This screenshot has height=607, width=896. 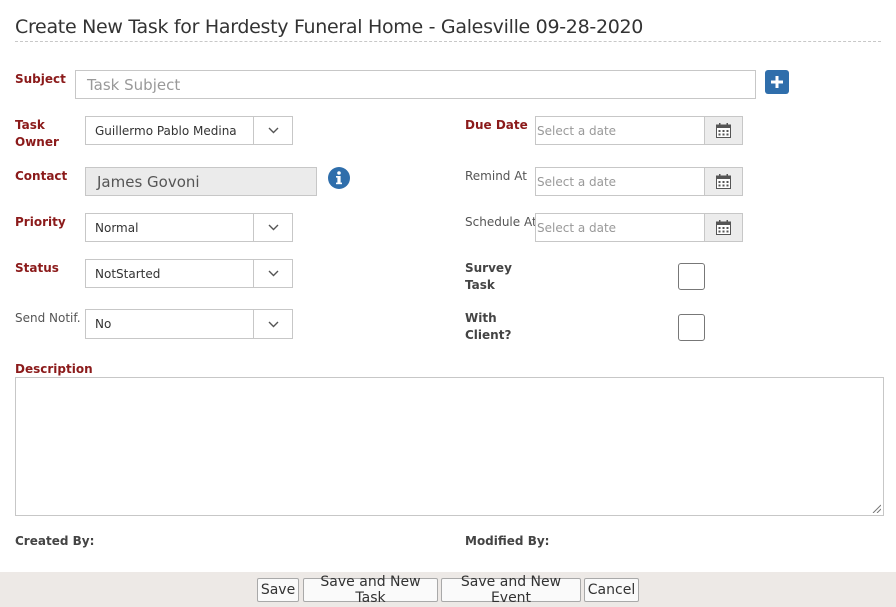 What do you see at coordinates (507, 541) in the screenshot?
I see `modified-by-label: Modified By:` at bounding box center [507, 541].